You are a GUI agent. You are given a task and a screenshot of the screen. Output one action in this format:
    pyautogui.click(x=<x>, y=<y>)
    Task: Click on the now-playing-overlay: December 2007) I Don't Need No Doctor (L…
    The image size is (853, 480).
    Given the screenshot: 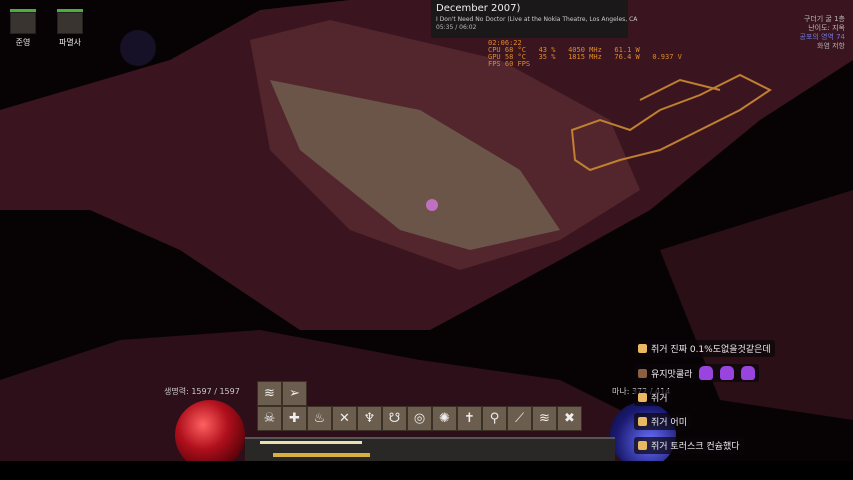 What is the action you would take?
    pyautogui.click(x=534, y=19)
    